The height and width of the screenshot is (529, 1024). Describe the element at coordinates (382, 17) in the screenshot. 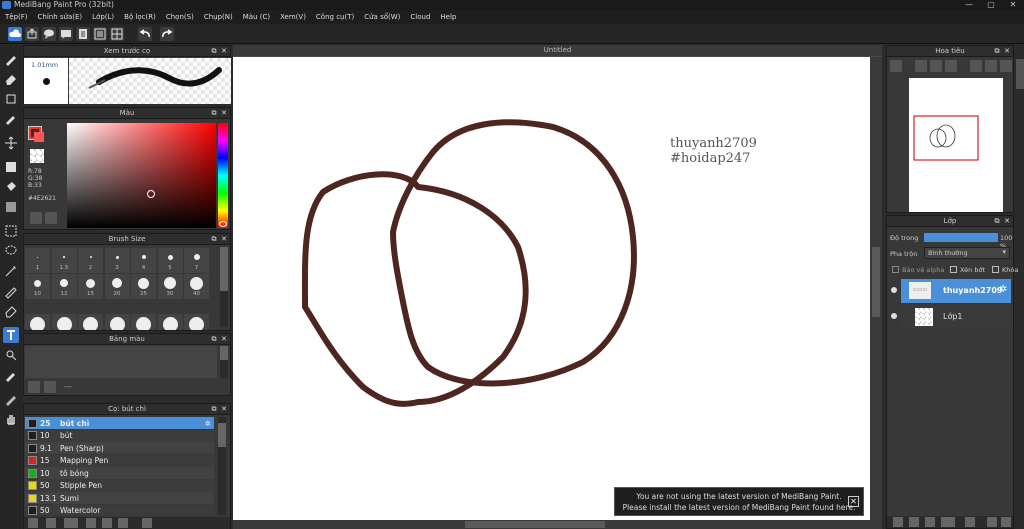

I see `menu-item-9: Cửa sổ(W)` at that location.